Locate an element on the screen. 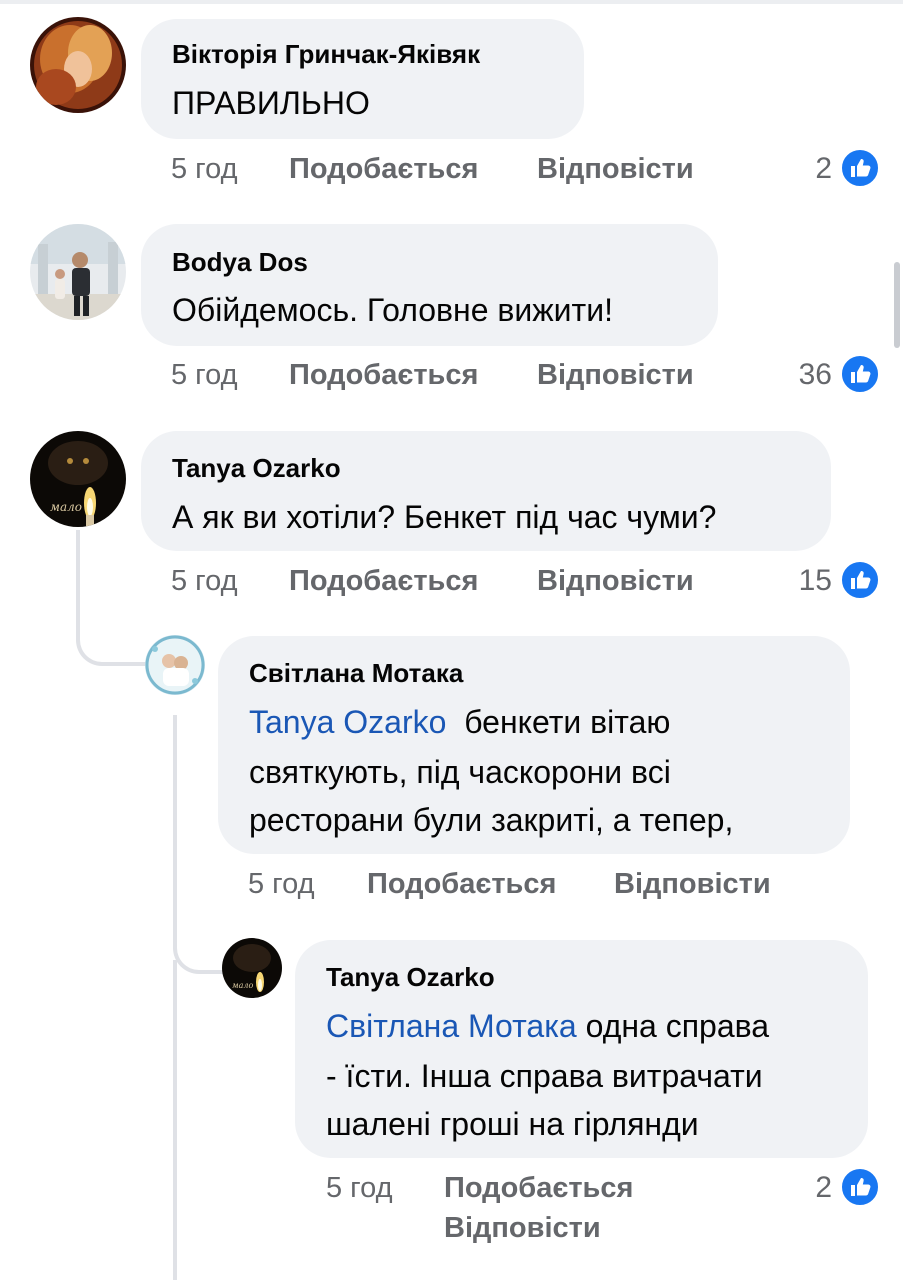  mention-link: Світлана Мотака is located at coordinates (451, 1026).